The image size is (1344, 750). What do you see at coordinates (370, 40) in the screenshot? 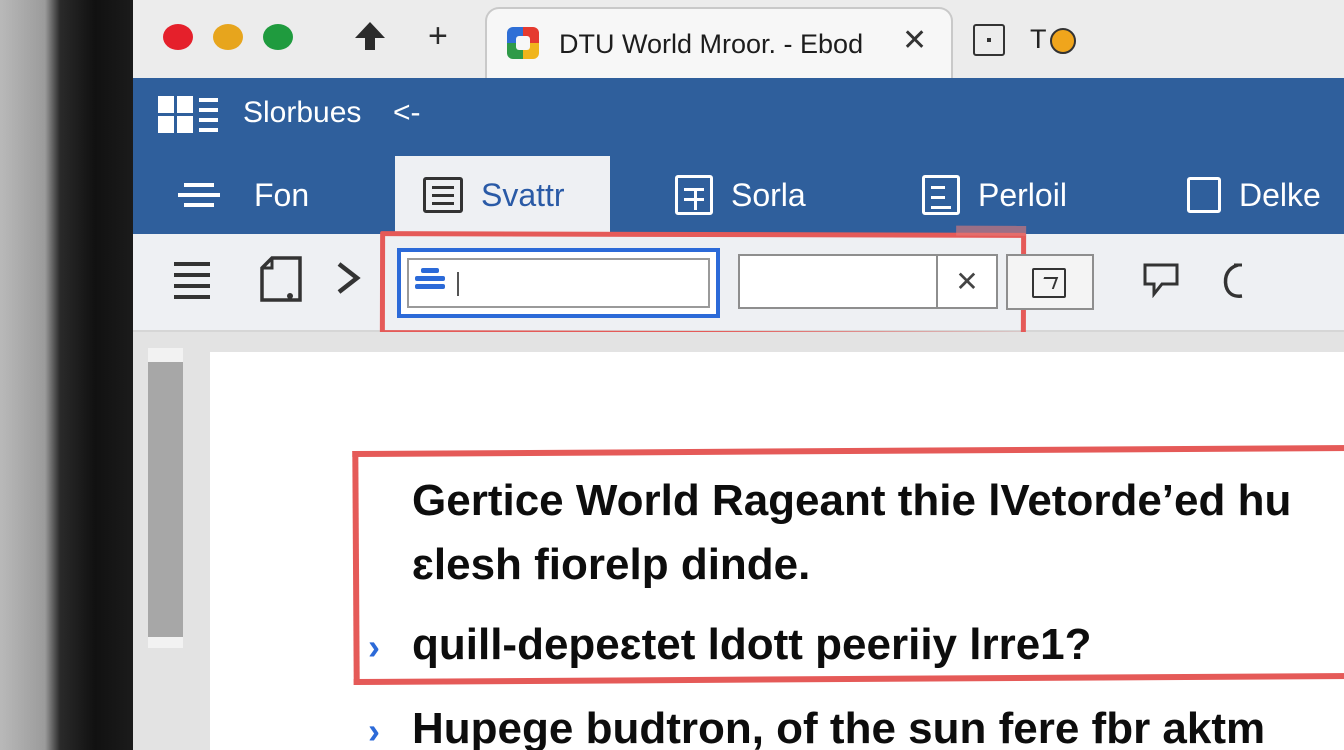
I see `up-arrow-icon` at bounding box center [370, 40].